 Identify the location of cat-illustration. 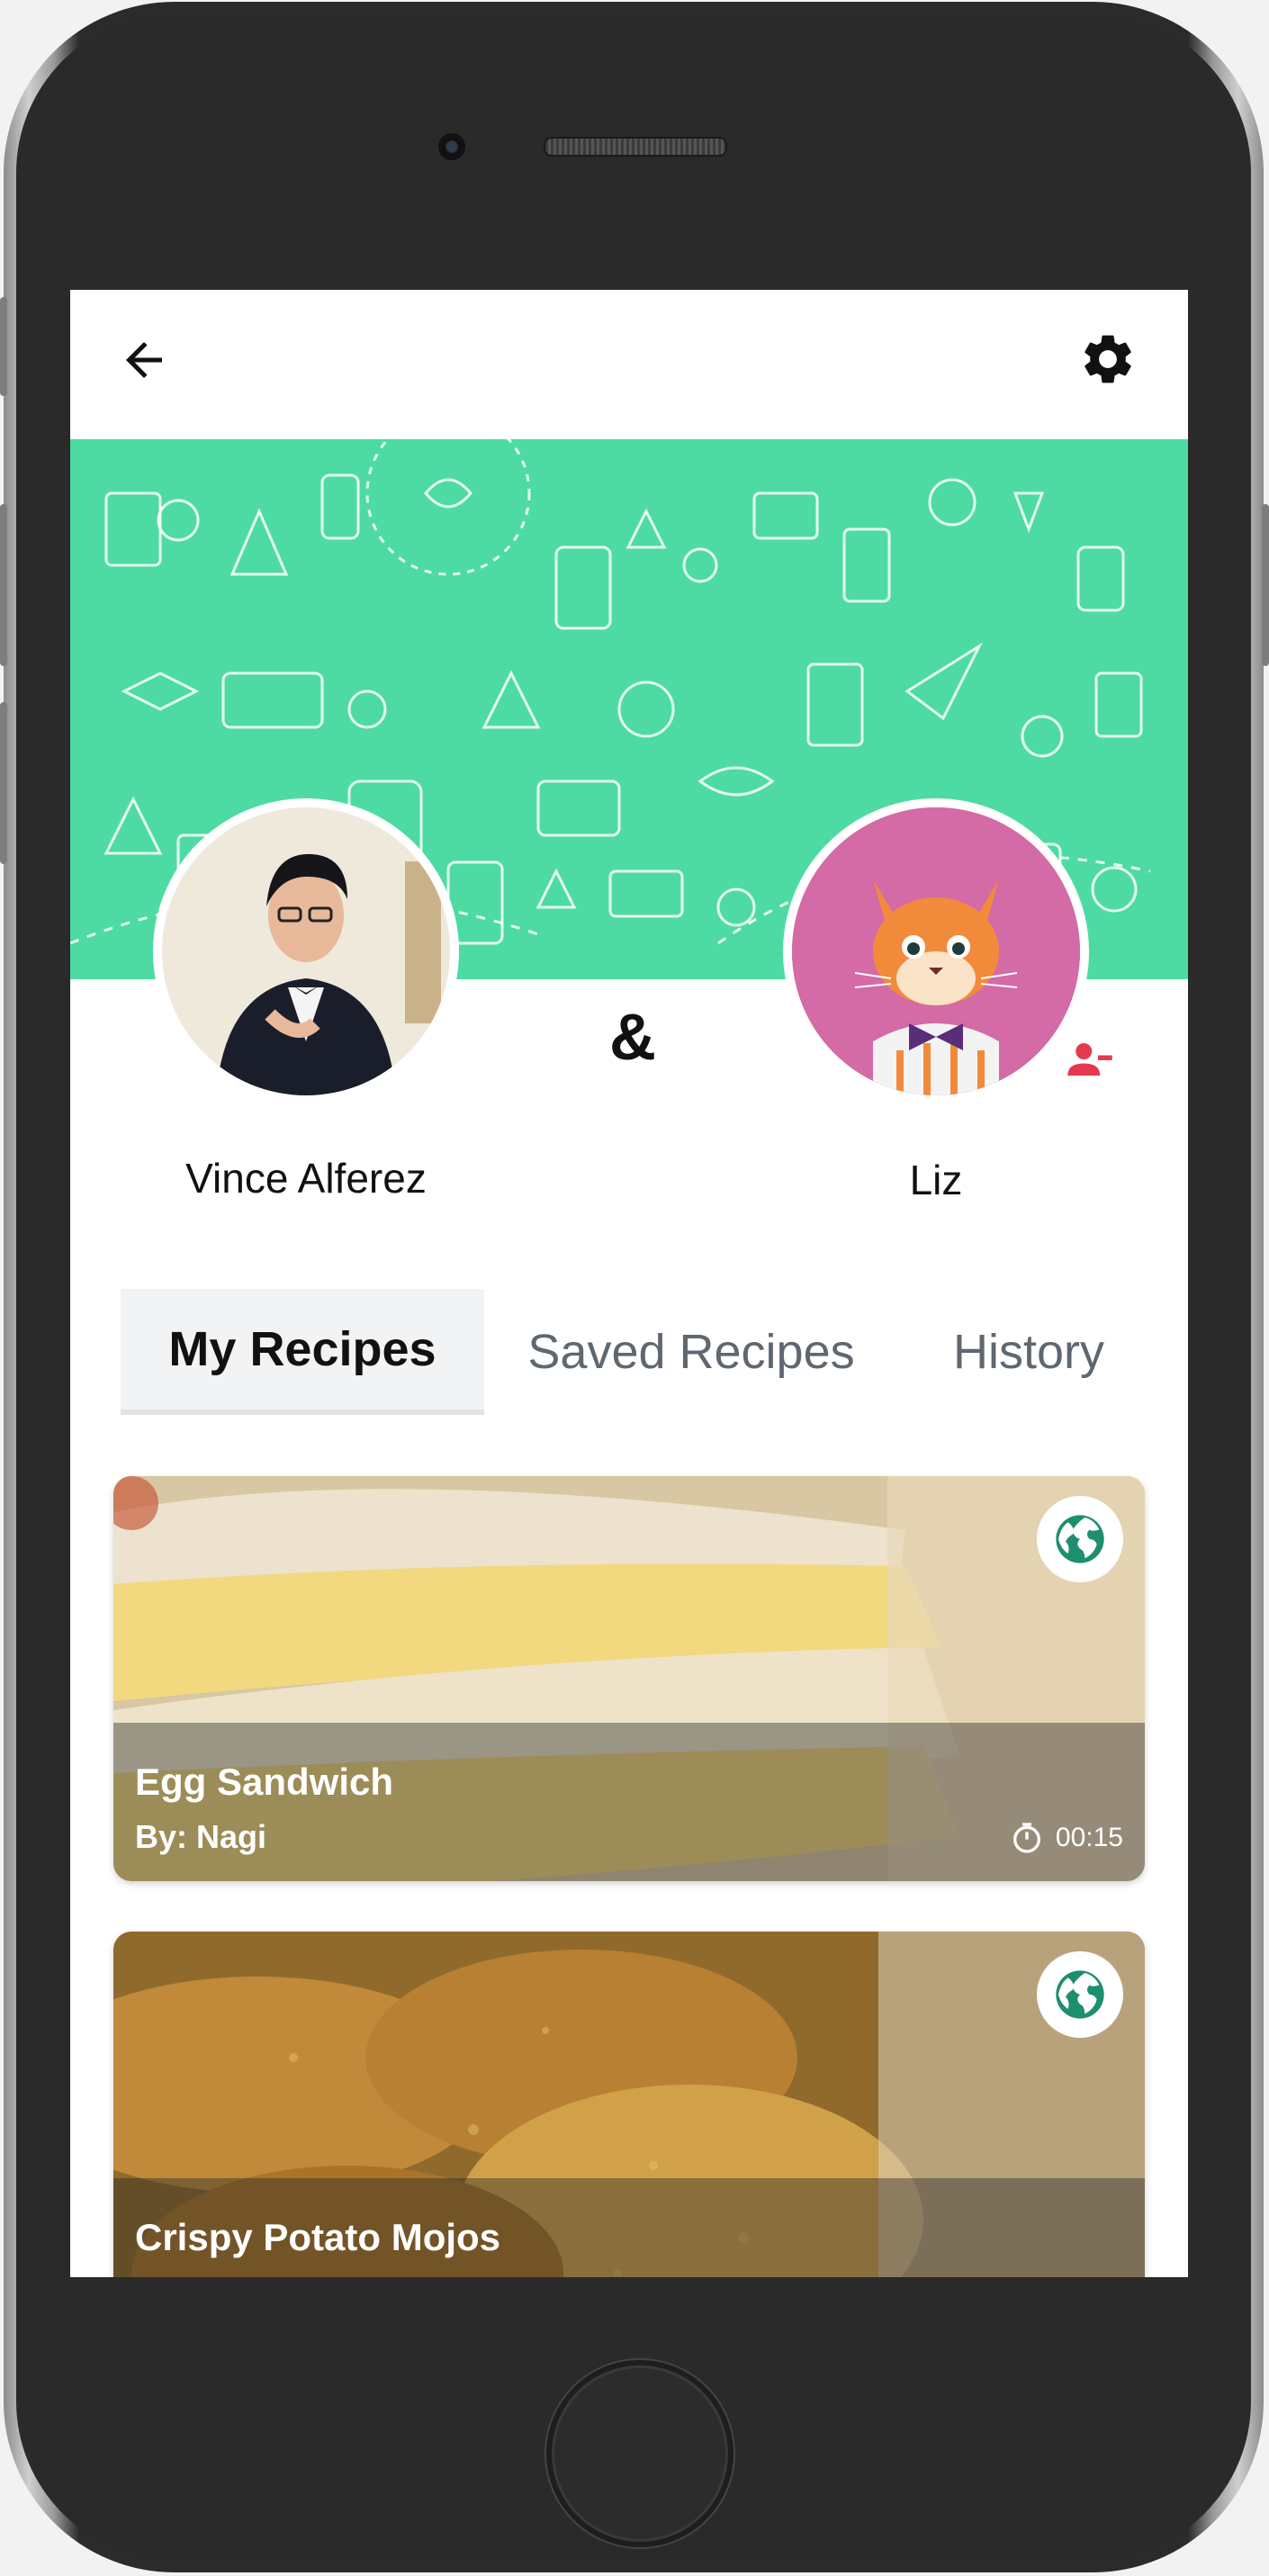
(936, 951).